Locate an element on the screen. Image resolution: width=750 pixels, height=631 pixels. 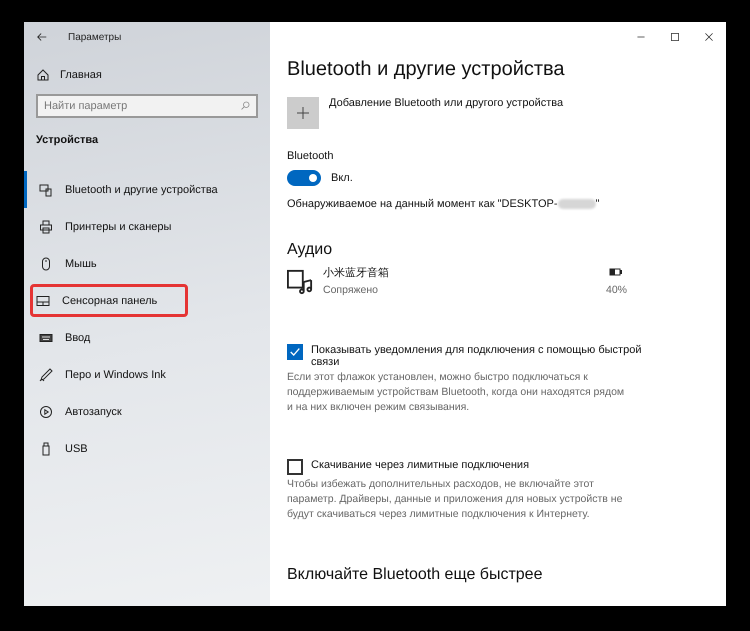
audio-heading: Аудио is located at coordinates (310, 250).